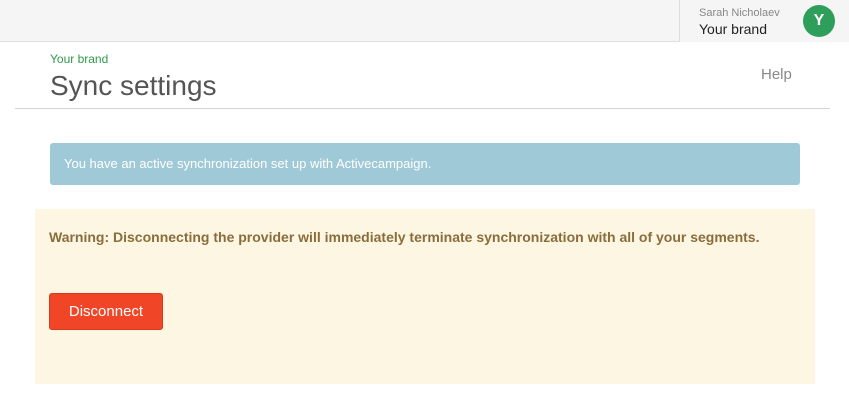 The width and height of the screenshot is (849, 397). I want to click on disconnect-button: Disconnect, so click(106, 311).